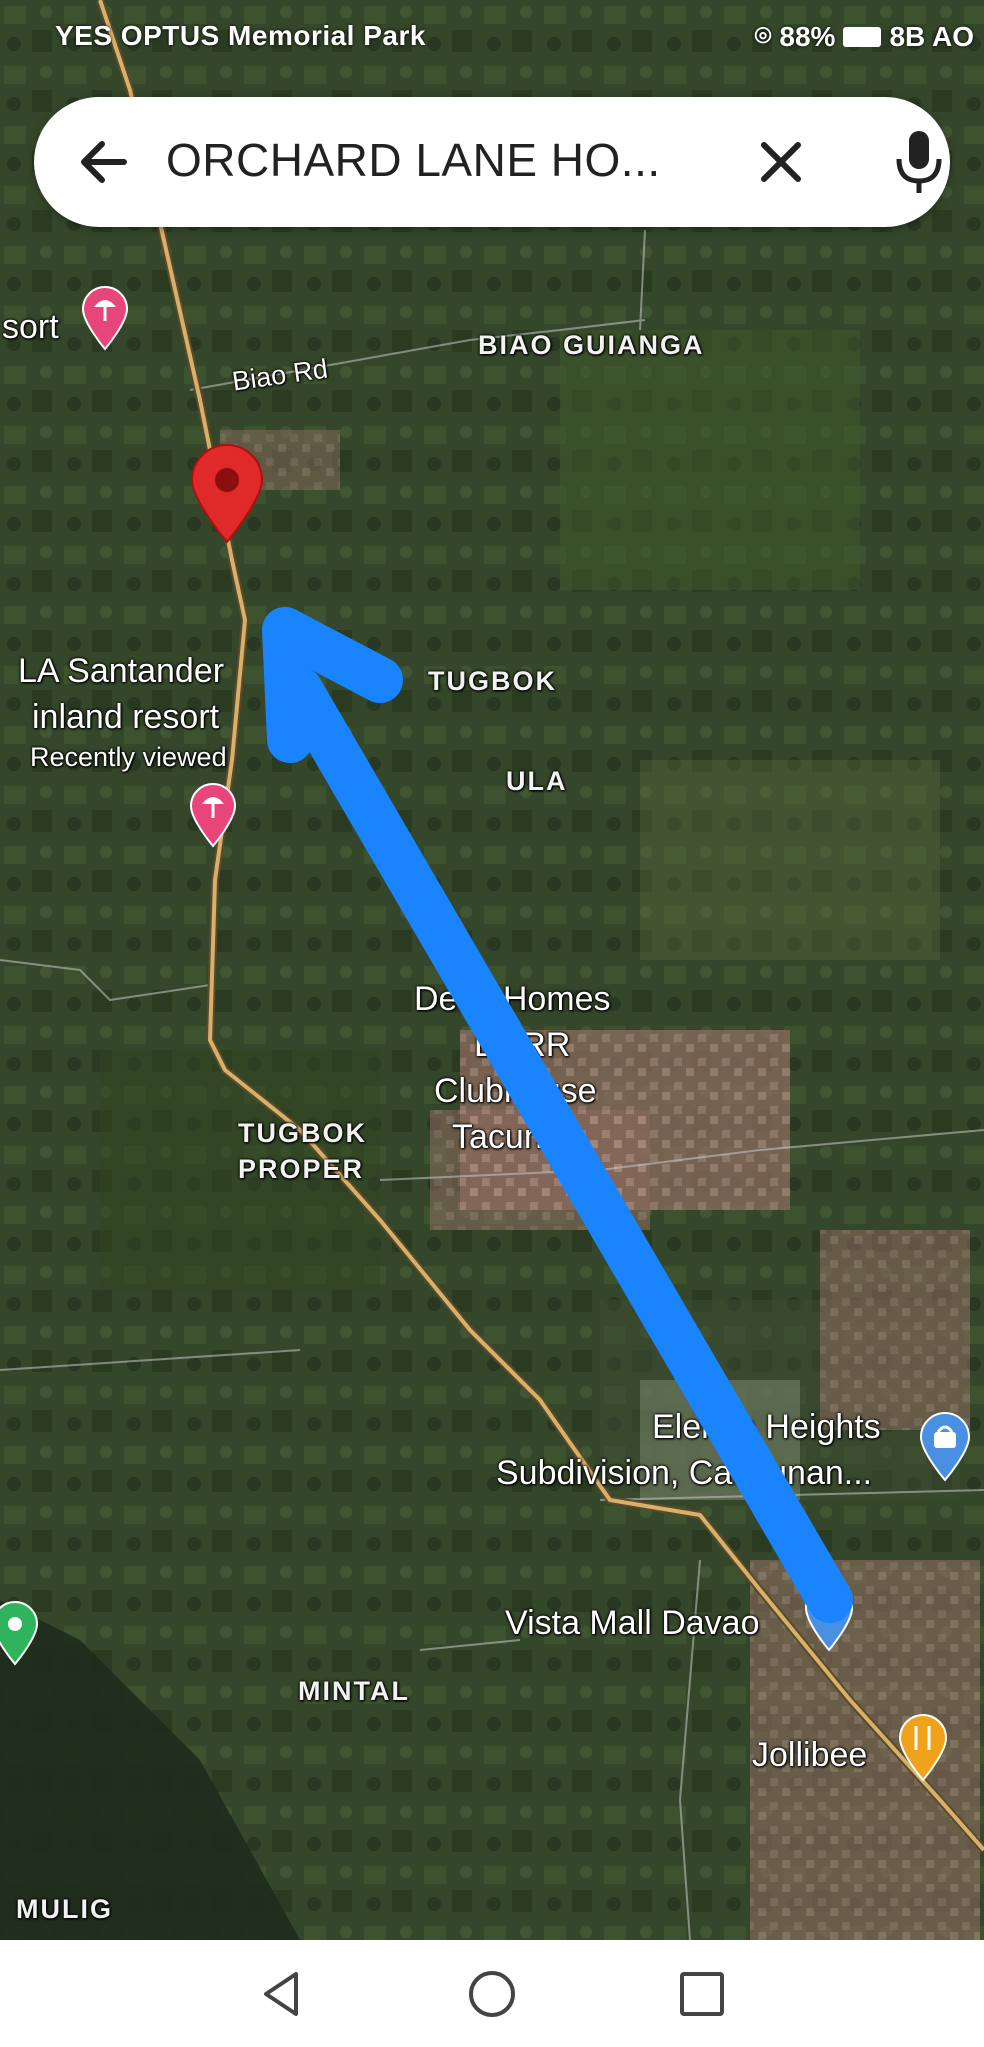 This screenshot has width=984, height=2047. I want to click on navigation-bar, so click(492, 1993).